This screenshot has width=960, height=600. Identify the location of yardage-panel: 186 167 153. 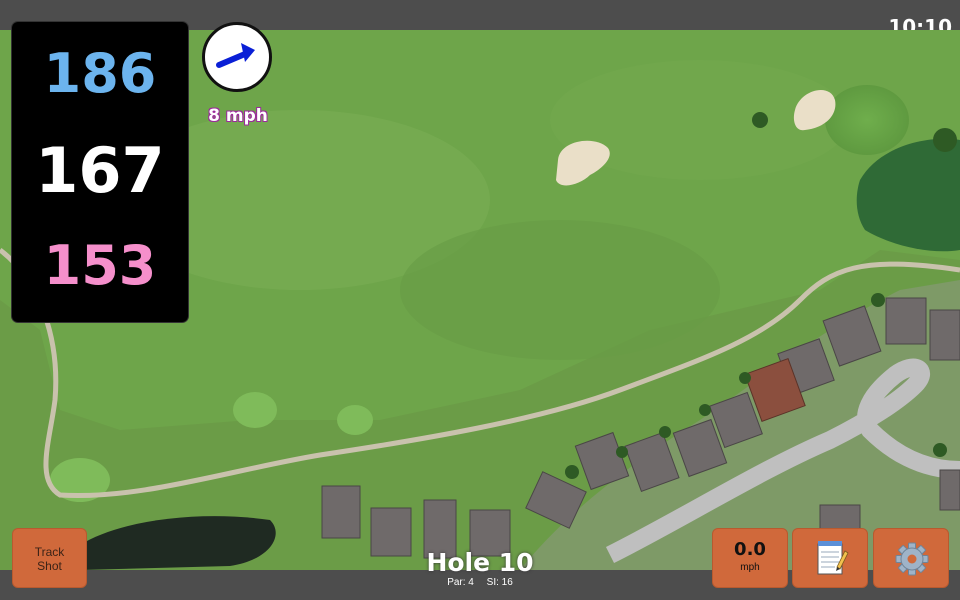
(100, 172).